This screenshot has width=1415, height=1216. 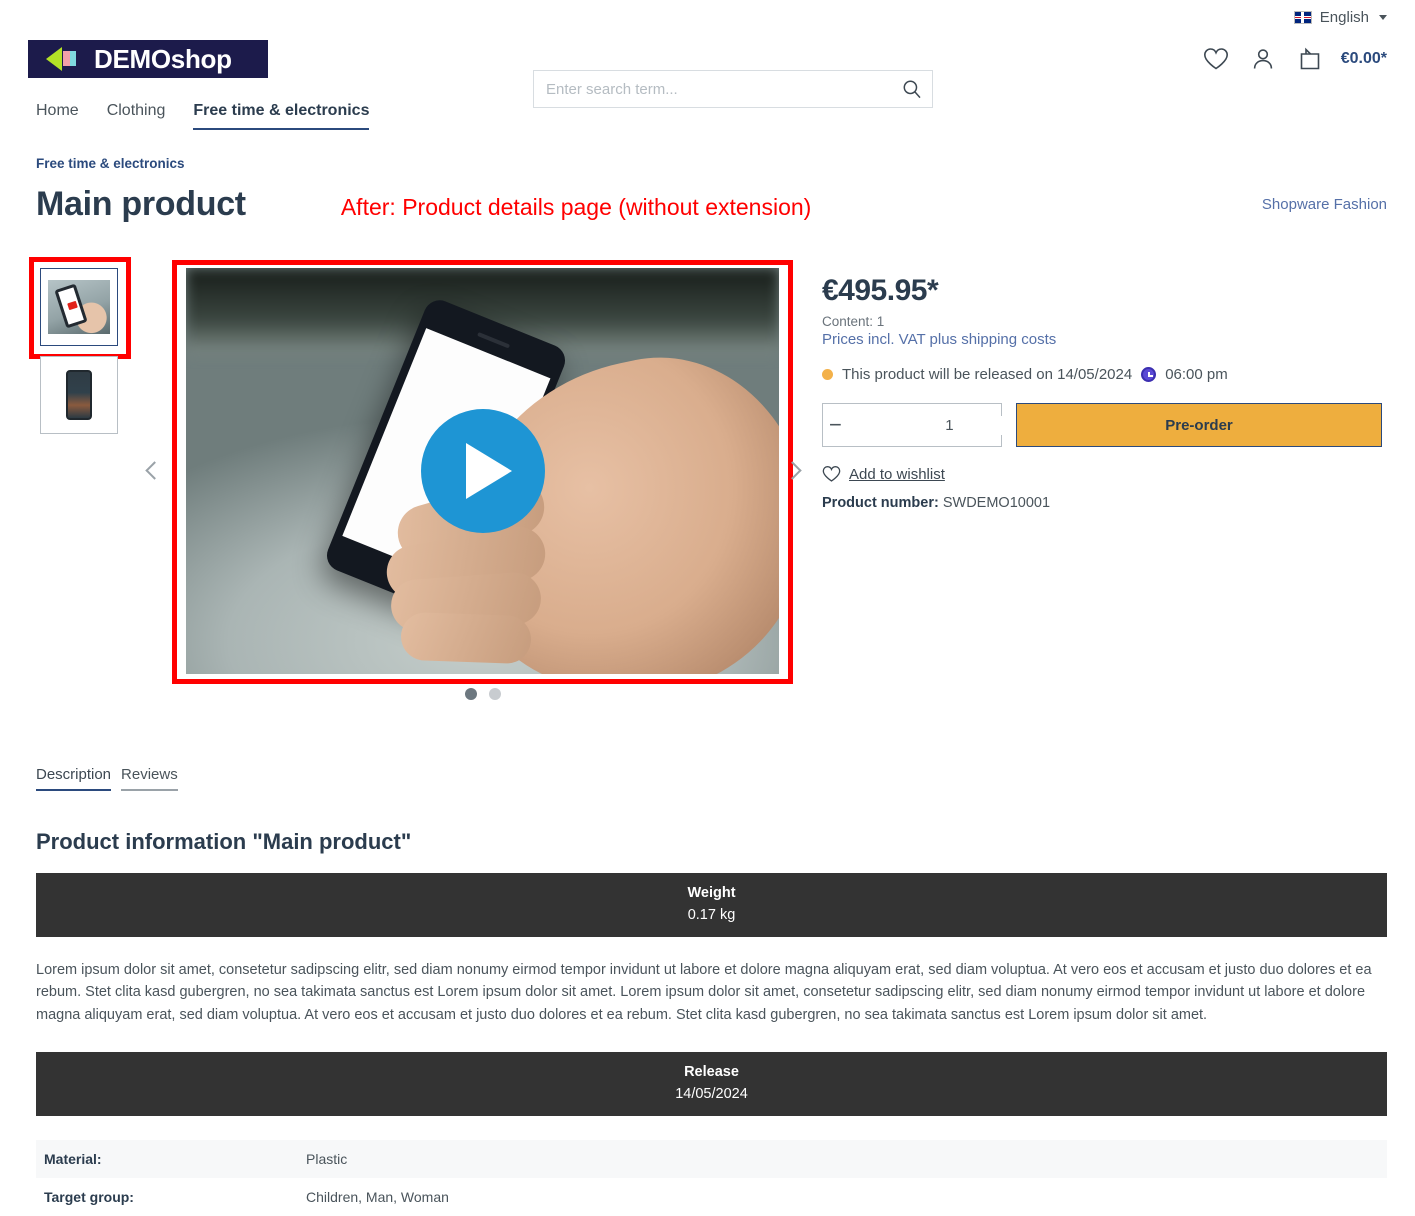 I want to click on play-button-icon, so click(x=482, y=471).